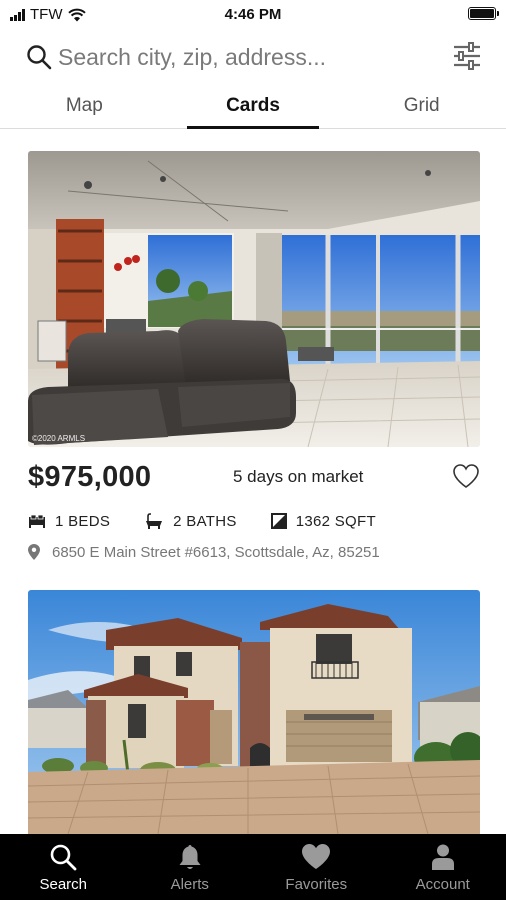  What do you see at coordinates (298, 476) in the screenshot?
I see `days-on-market: 5 days on market` at bounding box center [298, 476].